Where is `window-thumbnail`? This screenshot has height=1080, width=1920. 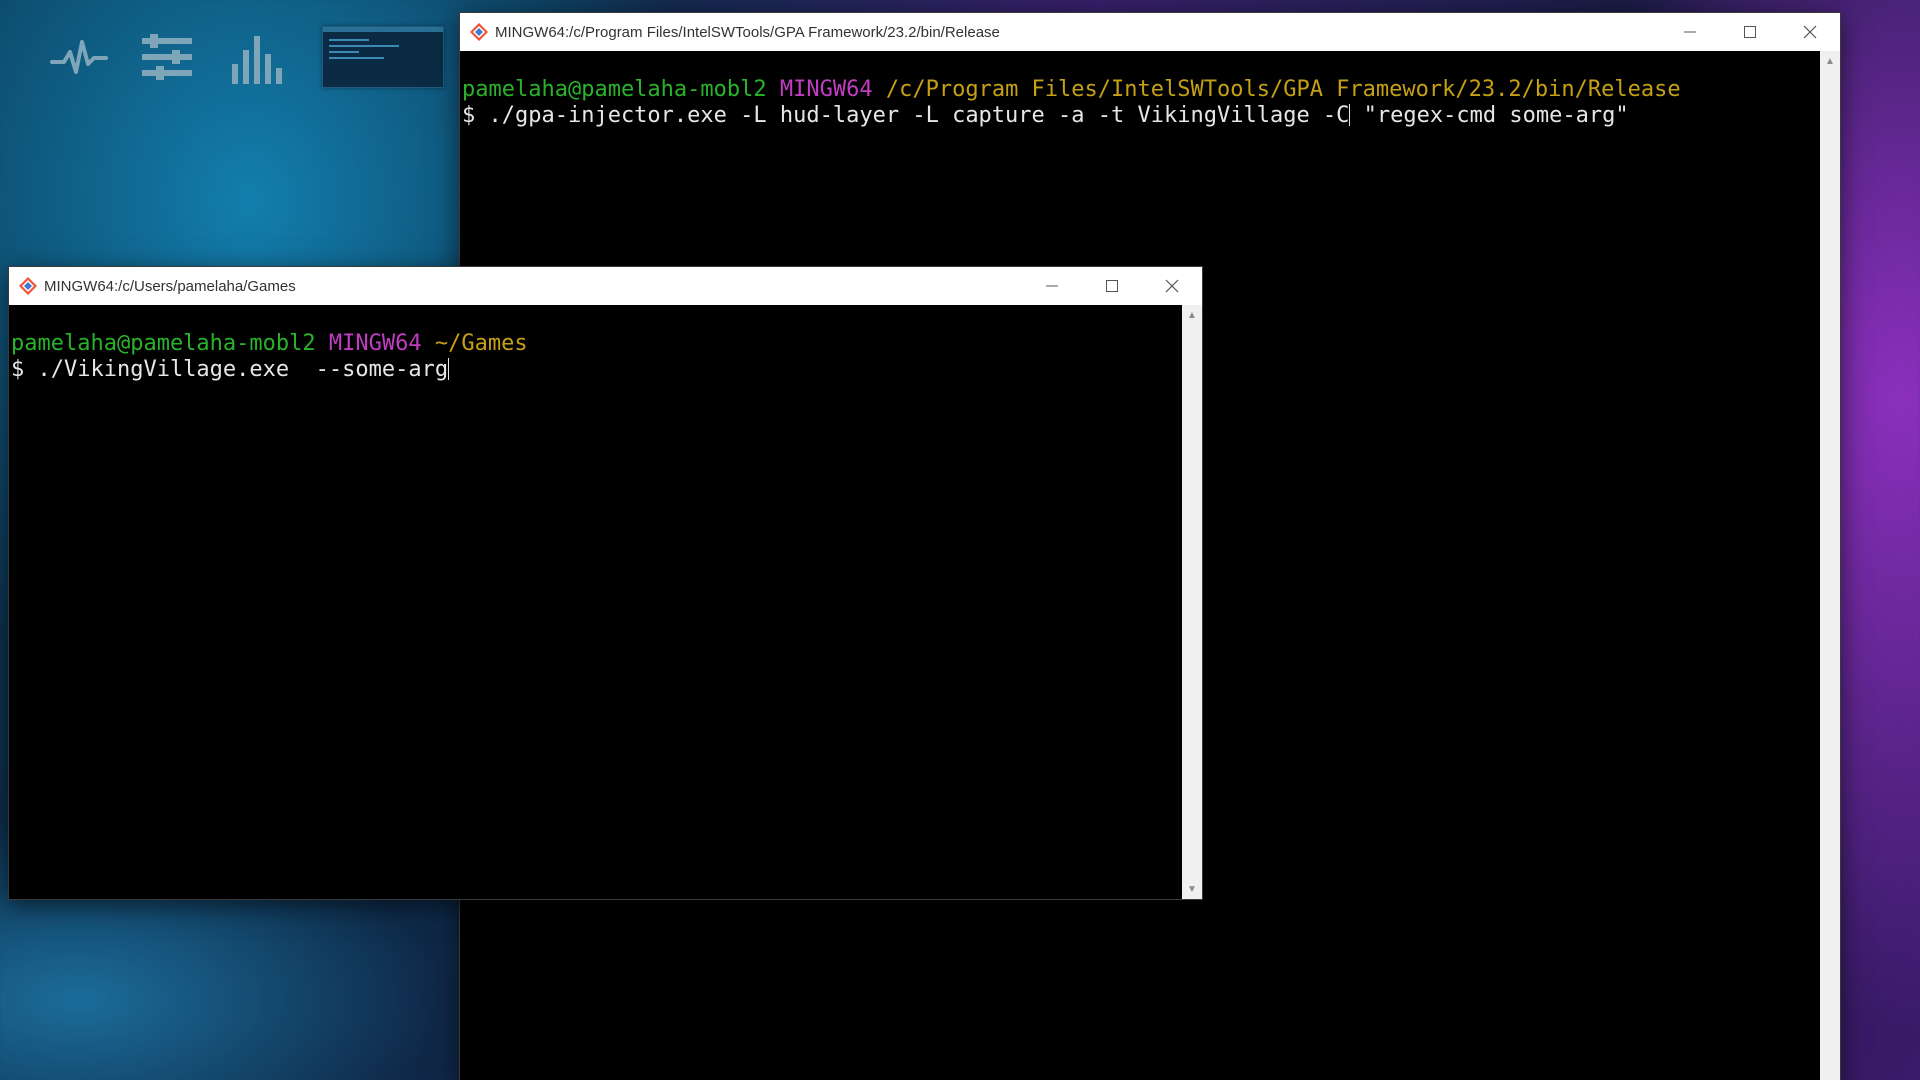
window-thumbnail is located at coordinates (383, 57).